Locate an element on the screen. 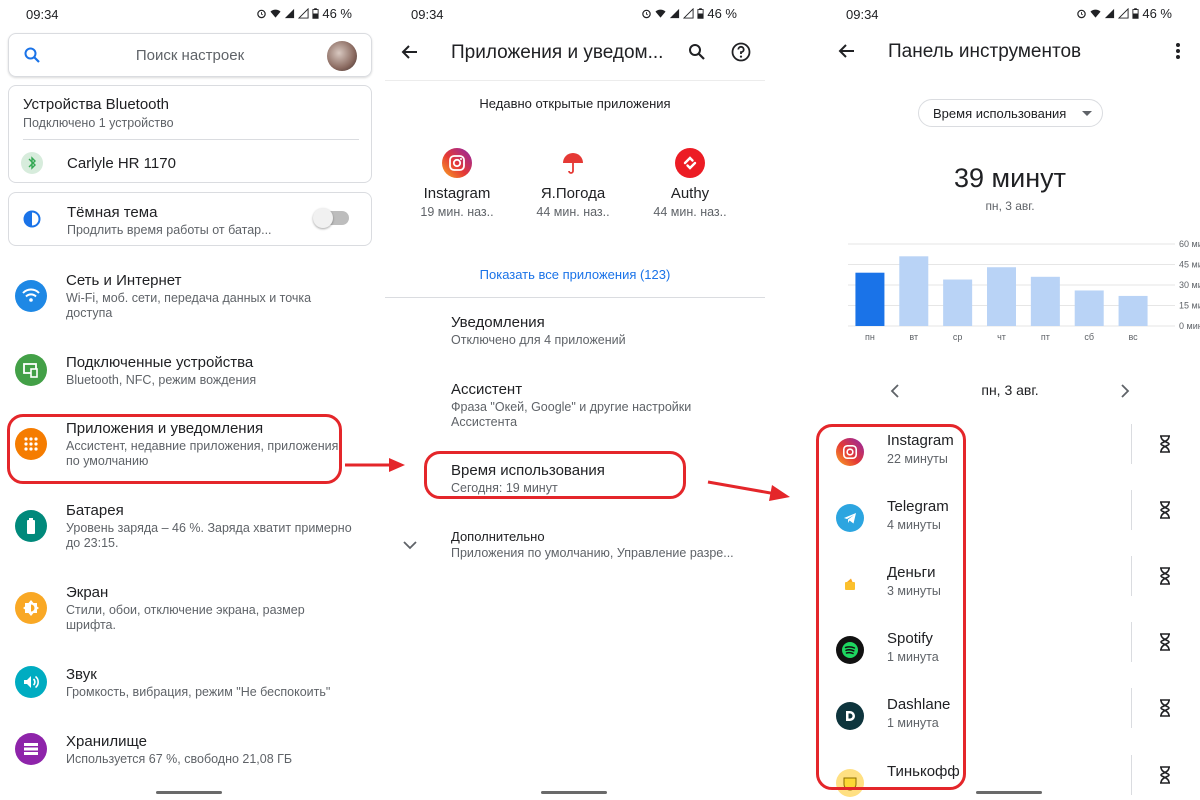 Image resolution: width=1200 pixels, height=800 pixels. chart-y-tick-label: 0 мин is located at coordinates (1189, 326).